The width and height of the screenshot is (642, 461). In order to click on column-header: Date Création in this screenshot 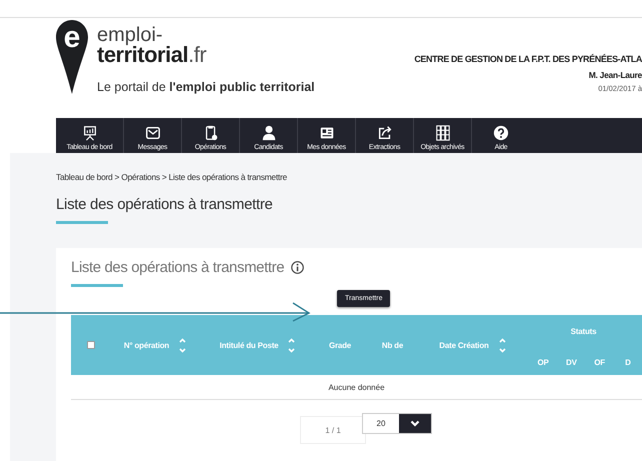, I will do `click(464, 345)`.